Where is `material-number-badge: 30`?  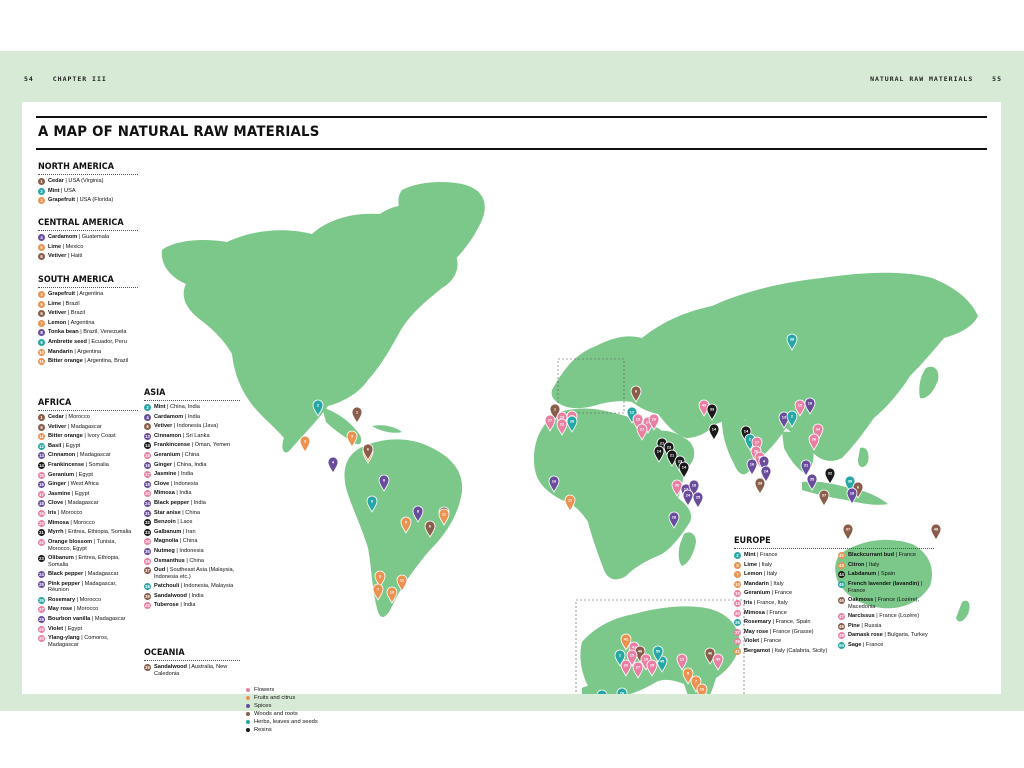
material-number-badge: 30 is located at coordinates (41, 639).